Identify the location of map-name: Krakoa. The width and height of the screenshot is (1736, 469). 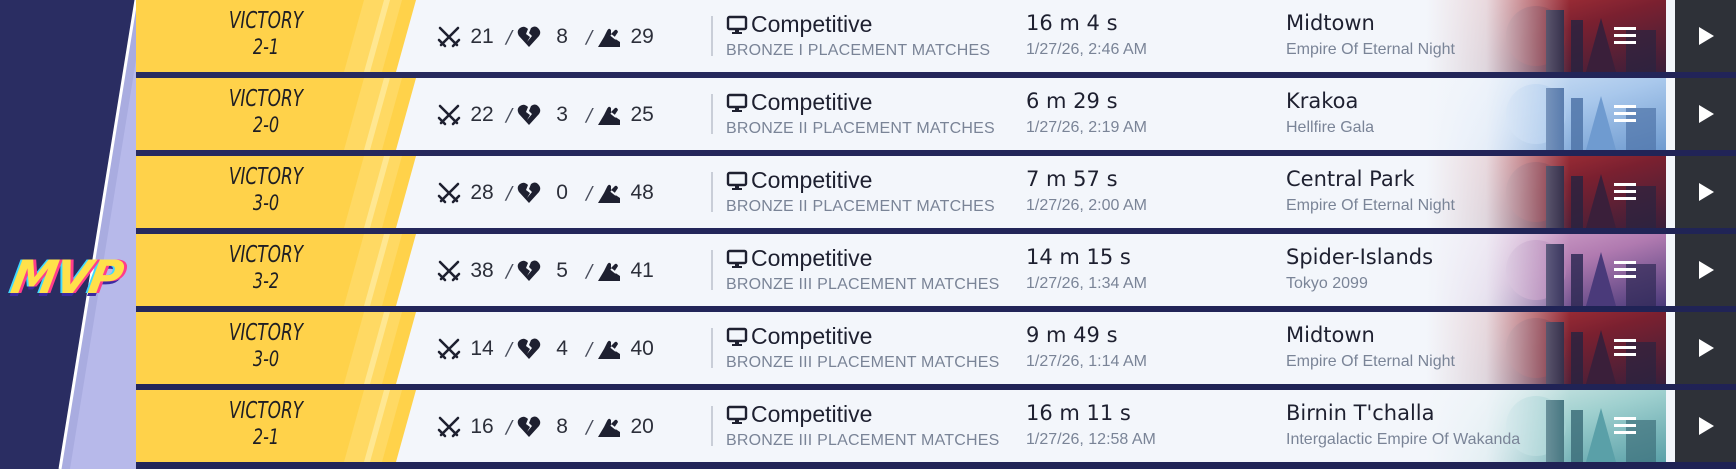
(1322, 101).